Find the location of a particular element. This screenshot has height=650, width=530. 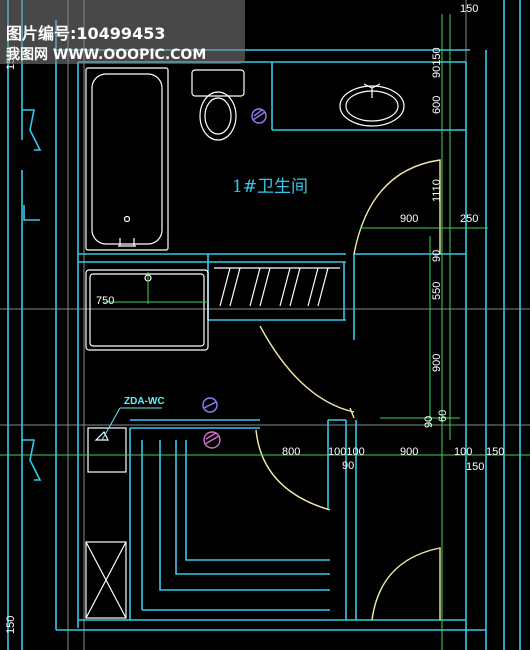

drain-symbol-pink is located at coordinates (212, 440).